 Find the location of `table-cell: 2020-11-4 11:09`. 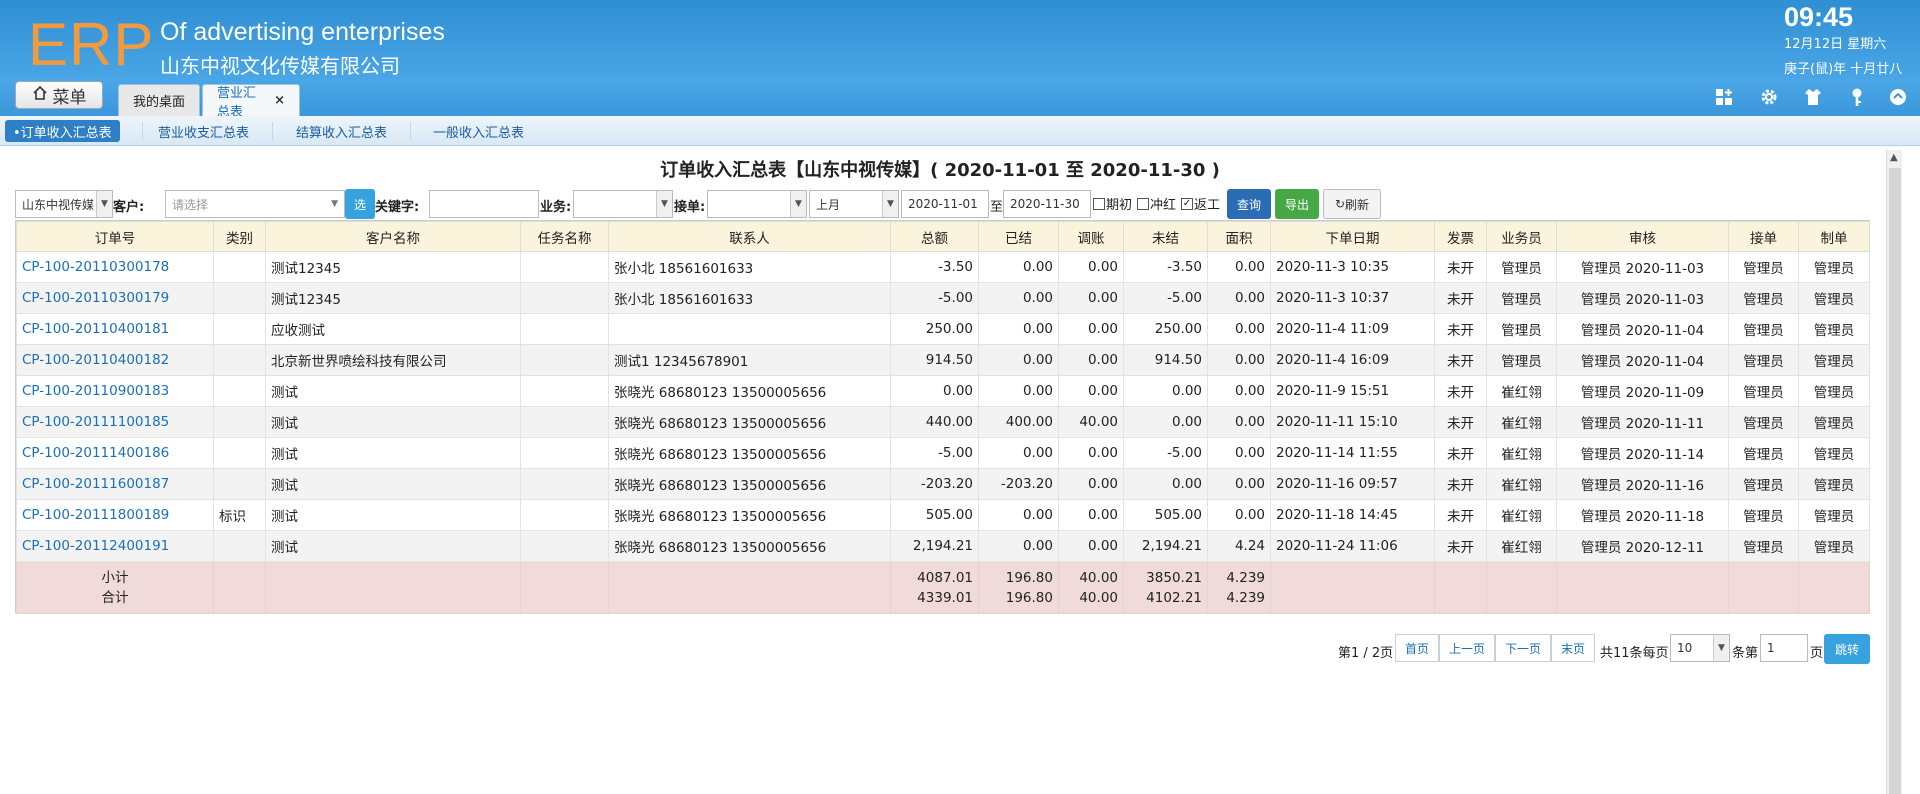

table-cell: 2020-11-4 11:09 is located at coordinates (1352, 329).